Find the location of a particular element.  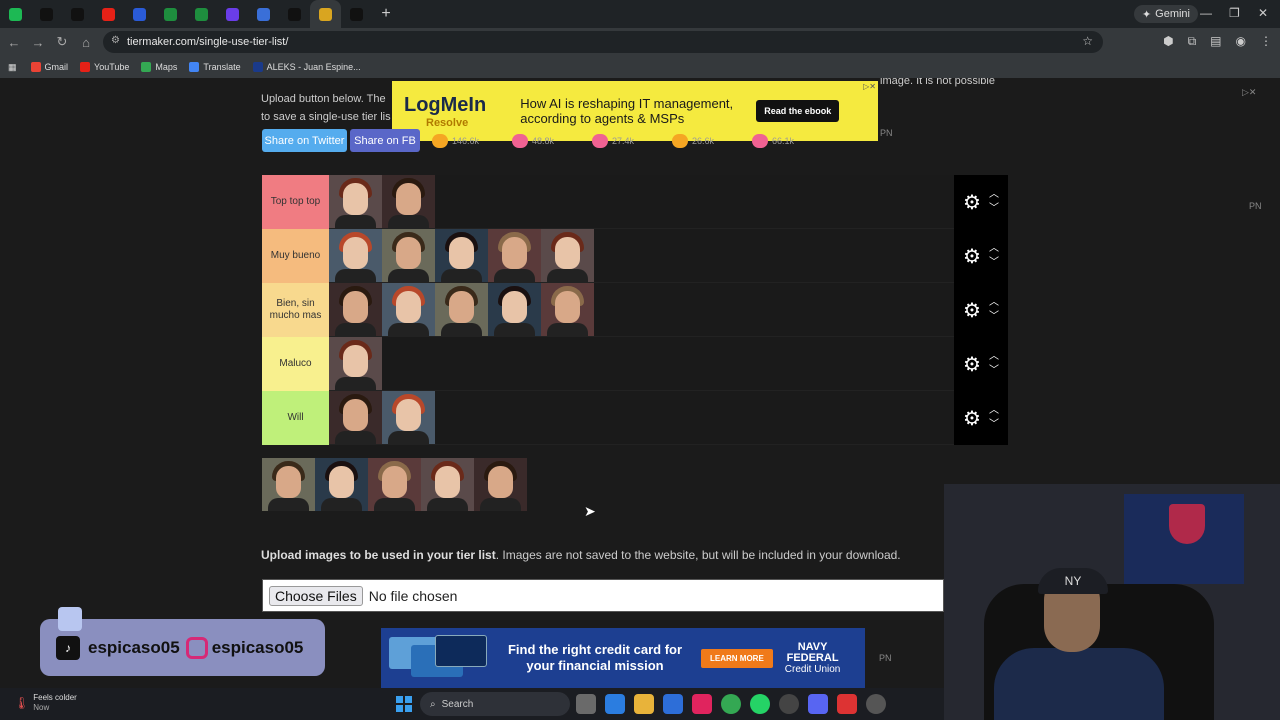

file-explorer-icon is located at coordinates (644, 704).